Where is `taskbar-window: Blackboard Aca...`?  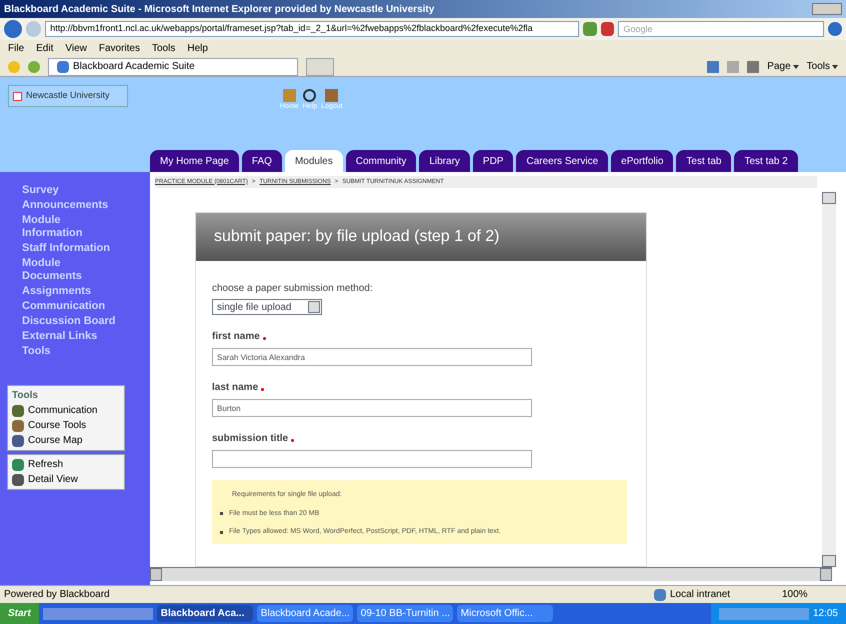 taskbar-window: Blackboard Aca... is located at coordinates (204, 613).